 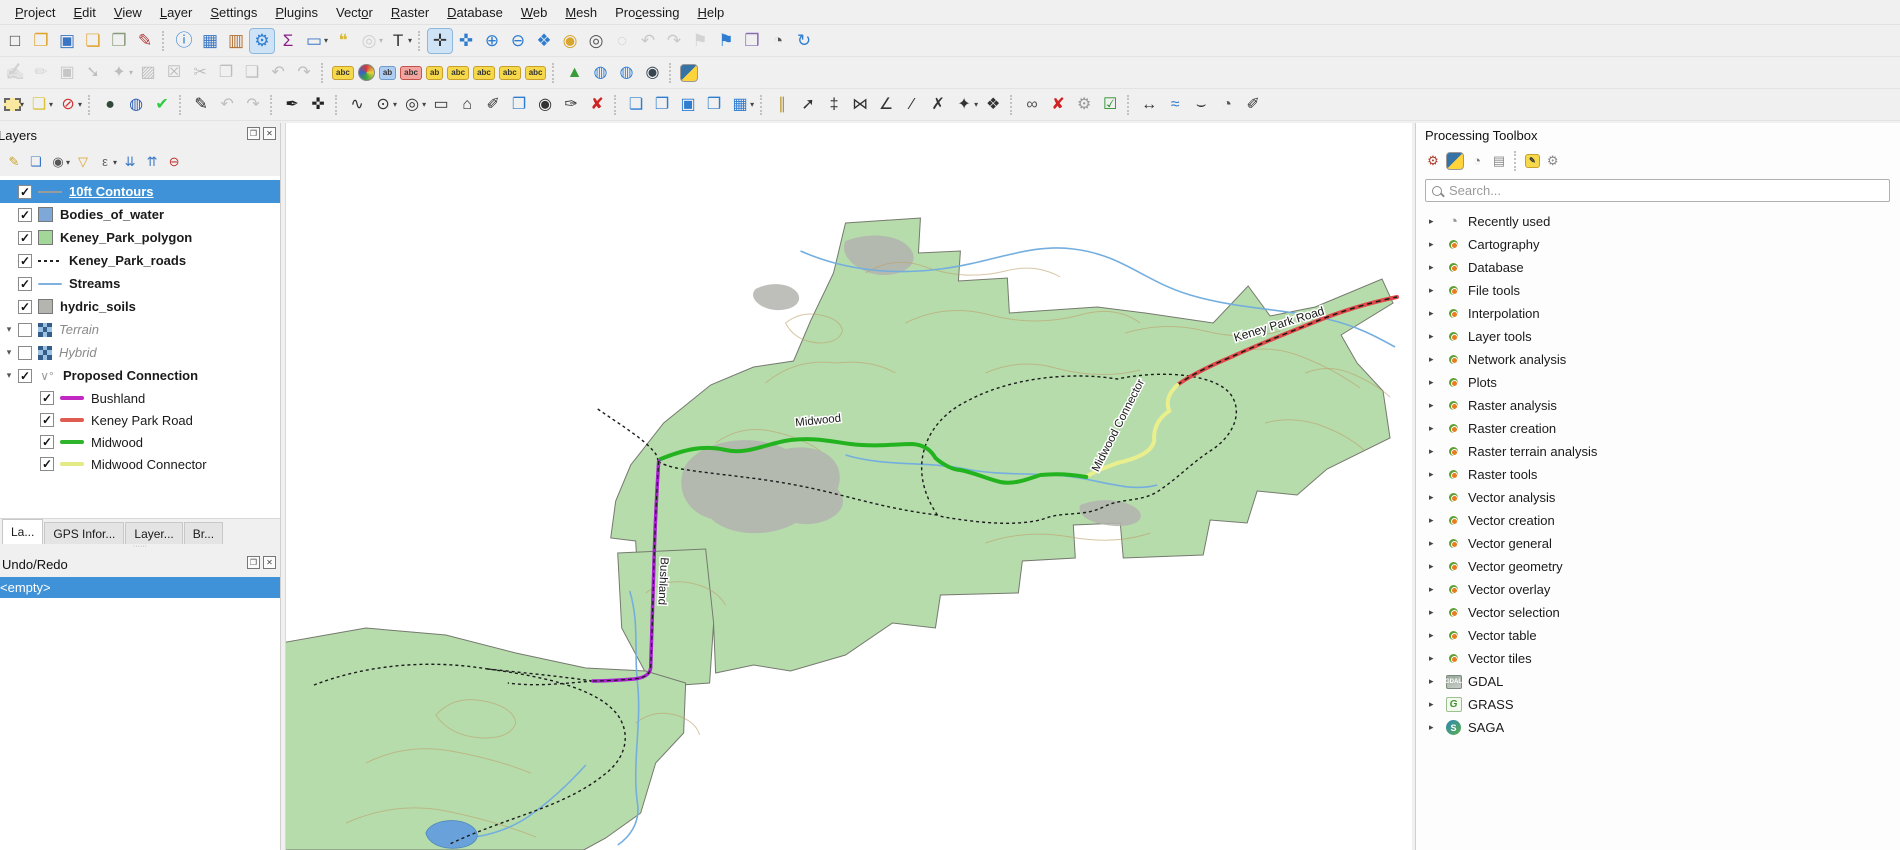 I want to click on show-bookmarks-icon: ⚑, so click(x=726, y=41).